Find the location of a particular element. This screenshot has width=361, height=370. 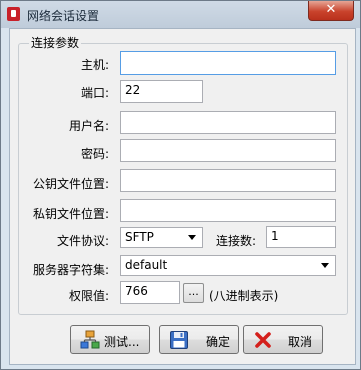

host-input is located at coordinates (228, 63).